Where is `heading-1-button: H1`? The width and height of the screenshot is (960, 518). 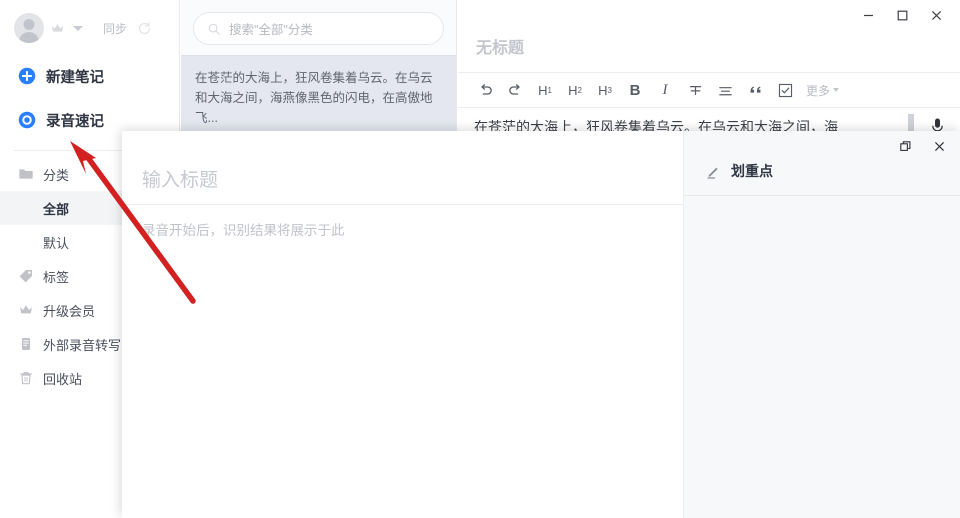 heading-1-button: H1 is located at coordinates (545, 90).